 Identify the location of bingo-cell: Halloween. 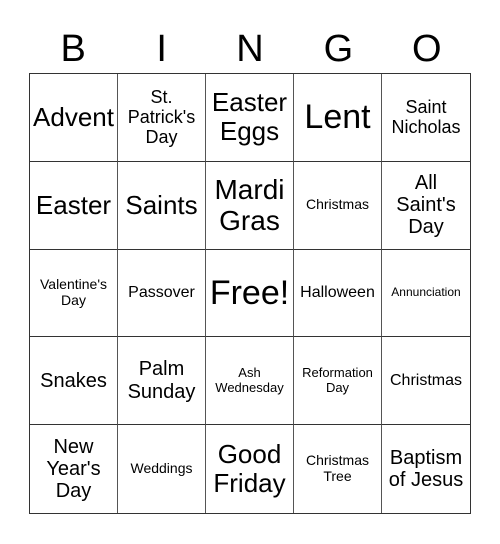
(338, 293).